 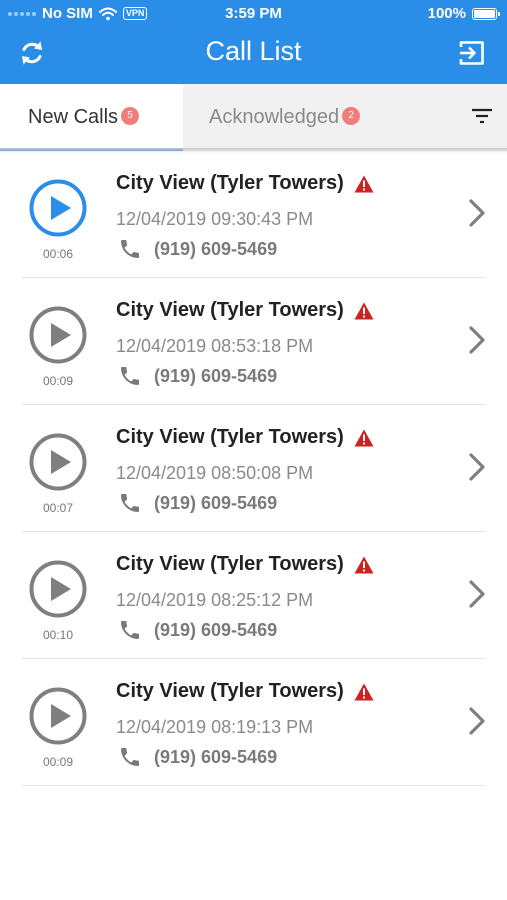 I want to click on app-header: No SIM VPN 3:59 PM 100% Call List, so click(x=253, y=42).